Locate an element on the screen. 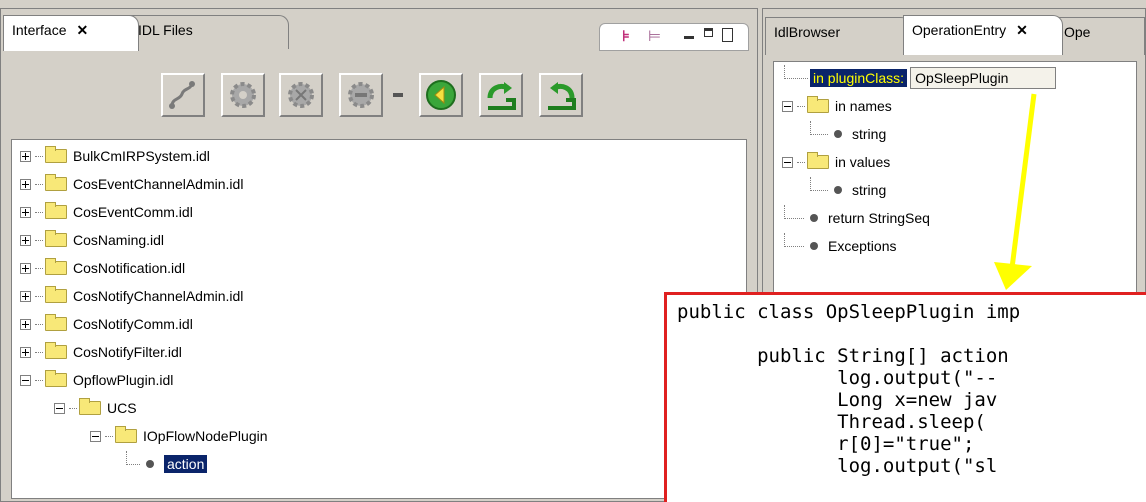 The height and width of the screenshot is (502, 1146). tree-item-label: in values is located at coordinates (863, 162).